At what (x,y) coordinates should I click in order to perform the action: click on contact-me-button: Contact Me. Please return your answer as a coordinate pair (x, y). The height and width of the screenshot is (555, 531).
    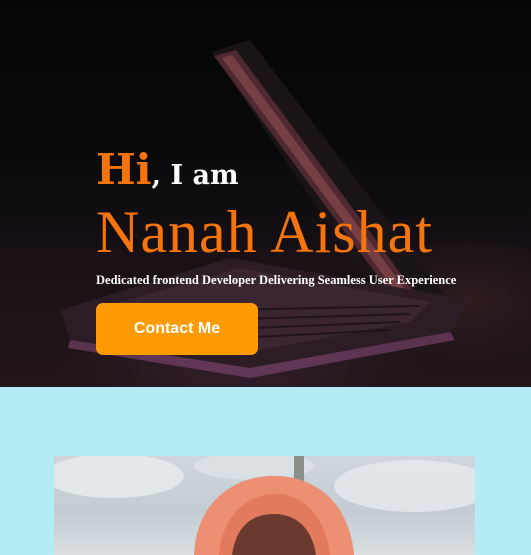
    Looking at the image, I should click on (177, 329).